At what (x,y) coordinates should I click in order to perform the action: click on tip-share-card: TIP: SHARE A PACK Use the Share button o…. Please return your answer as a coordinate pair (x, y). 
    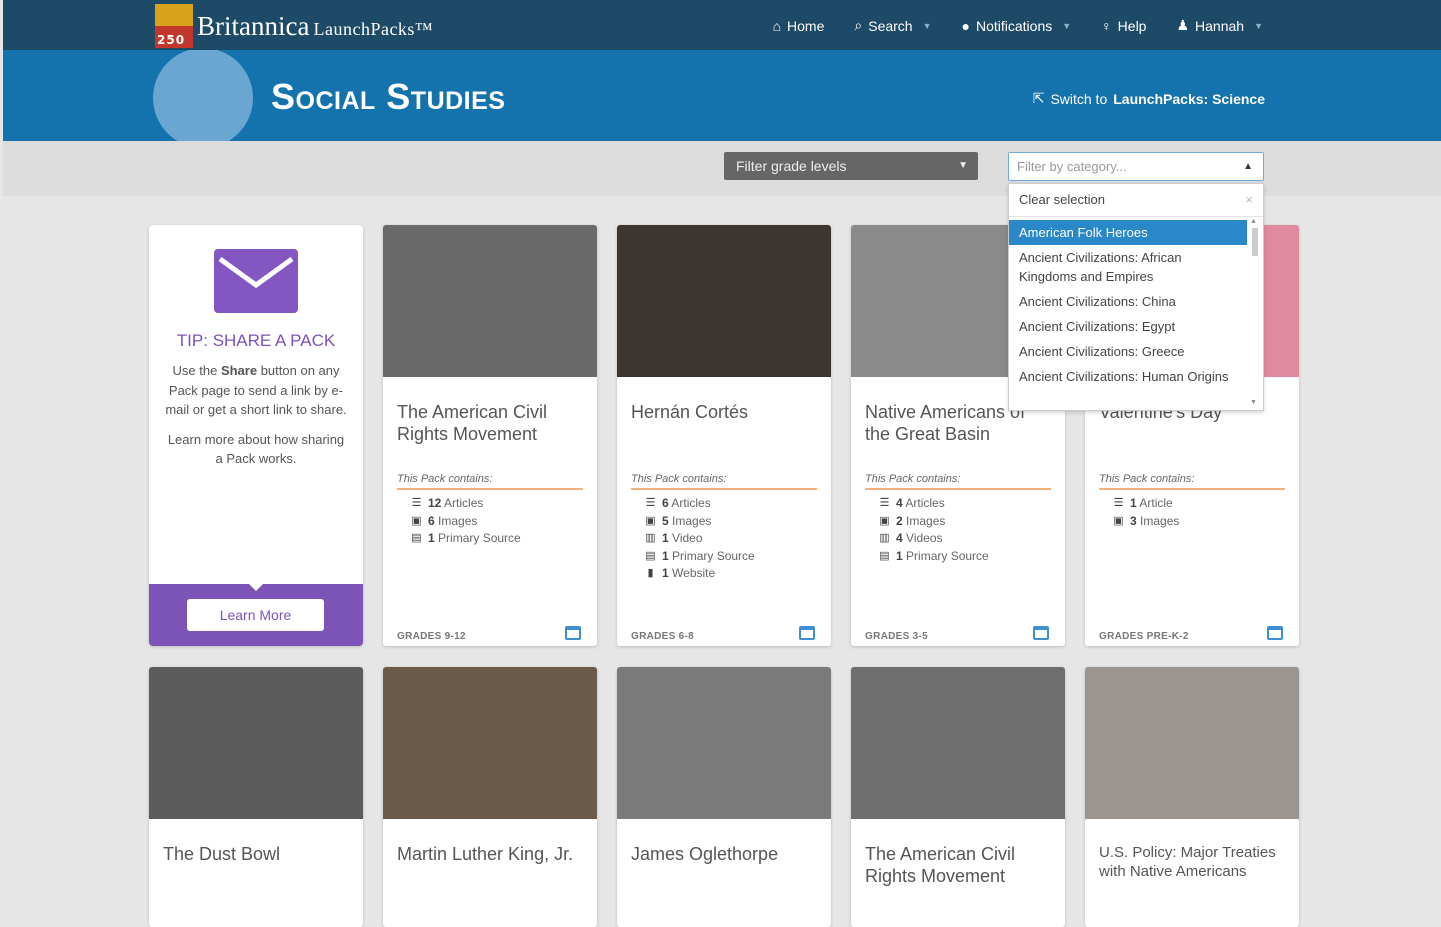
    Looking at the image, I should click on (256, 435).